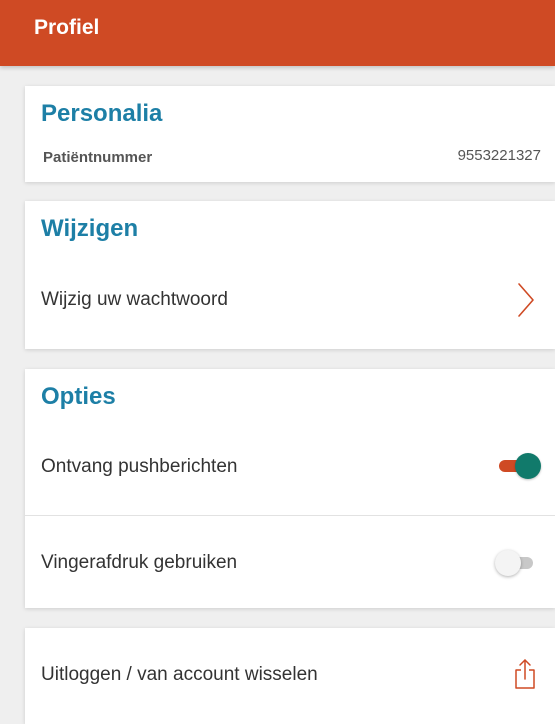 The image size is (555, 724). Describe the element at coordinates (134, 299) in the screenshot. I see `change-password-label: Wijzig uw wachtwoord` at that location.